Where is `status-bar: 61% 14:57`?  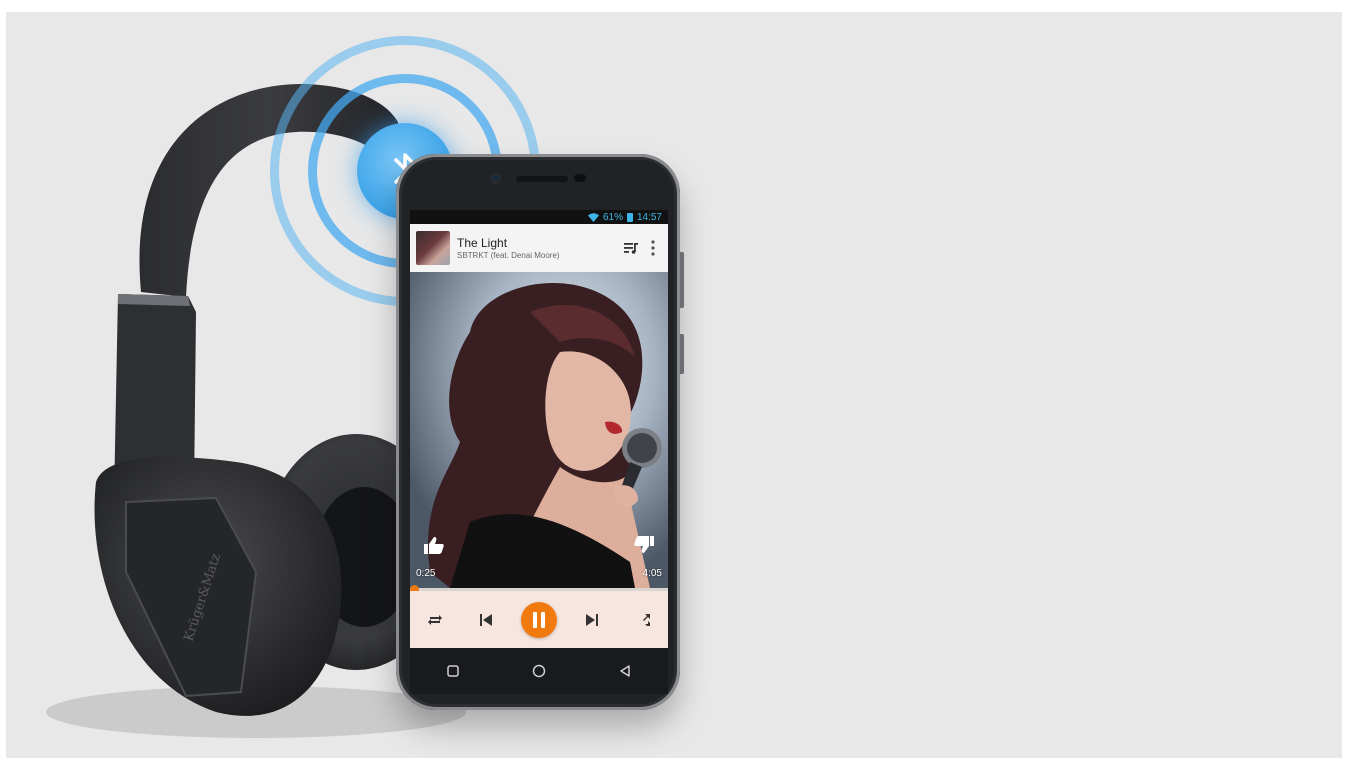
status-bar: 61% 14:57 is located at coordinates (539, 217).